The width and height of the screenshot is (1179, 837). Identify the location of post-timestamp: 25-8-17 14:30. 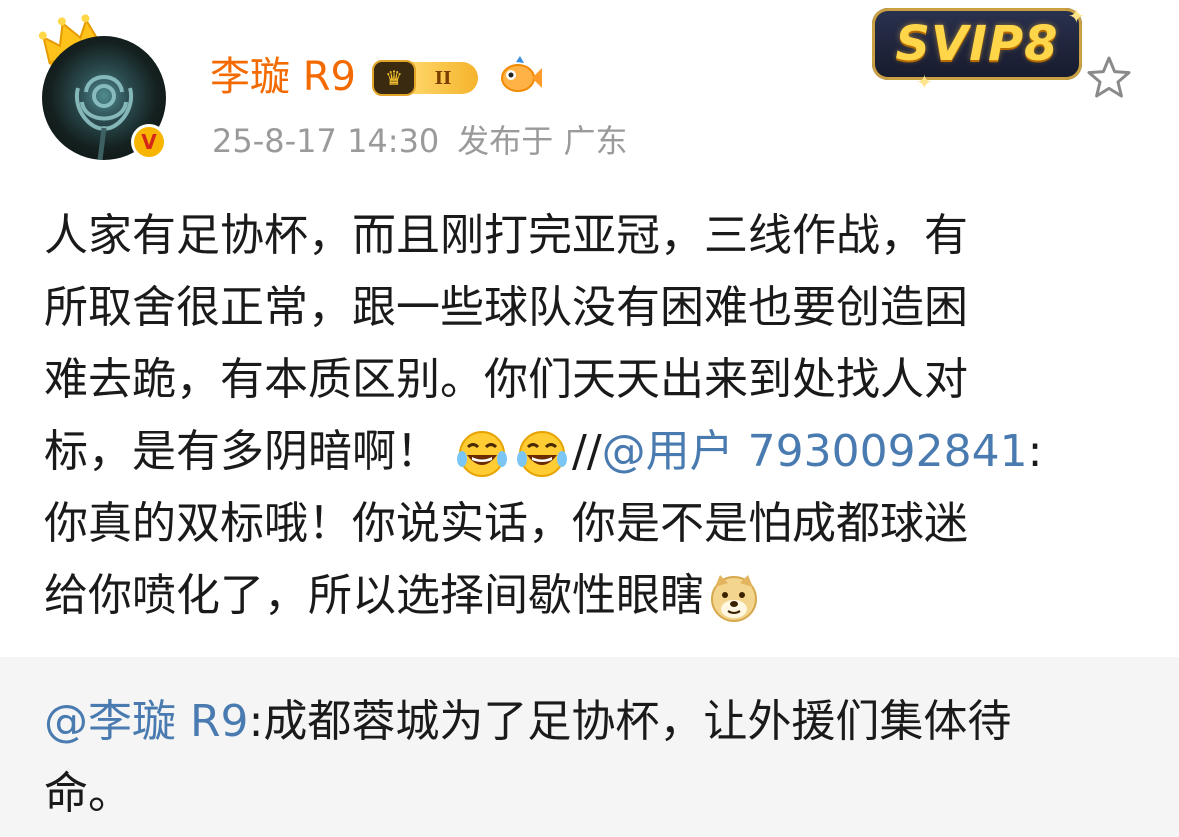
(326, 141).